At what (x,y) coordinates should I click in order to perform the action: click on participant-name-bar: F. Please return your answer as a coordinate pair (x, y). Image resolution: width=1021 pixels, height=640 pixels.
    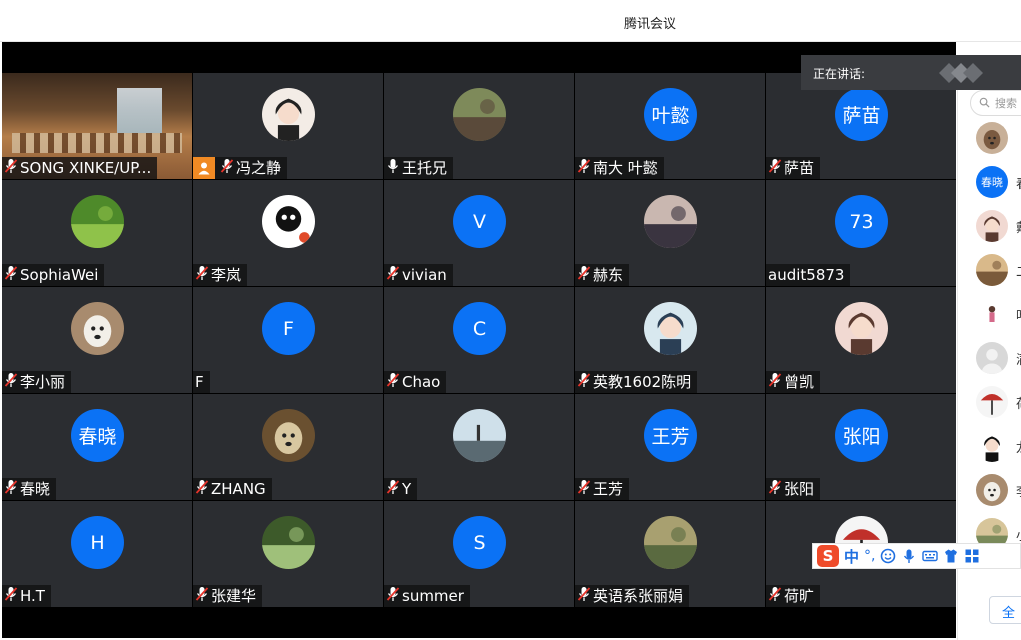
    Looking at the image, I should click on (201, 382).